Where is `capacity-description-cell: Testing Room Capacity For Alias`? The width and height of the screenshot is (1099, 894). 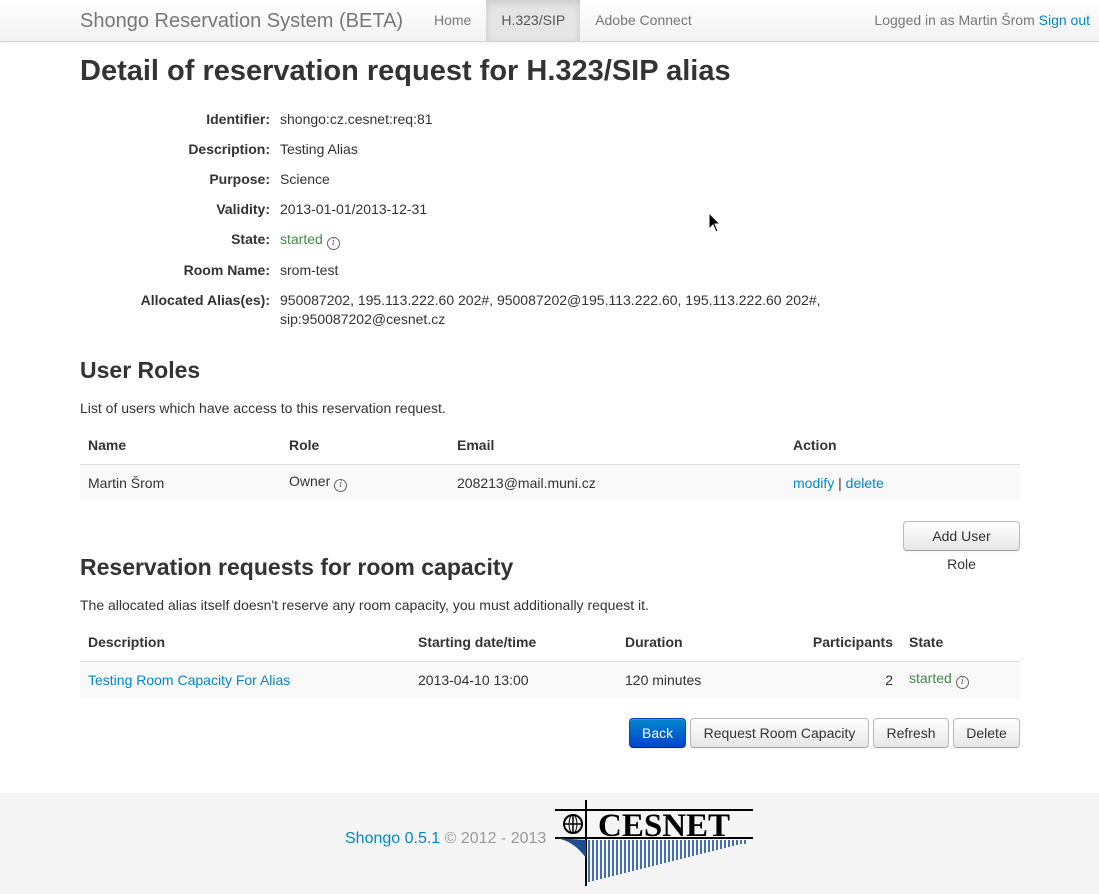
capacity-description-cell: Testing Room Capacity For Alias is located at coordinates (245, 679).